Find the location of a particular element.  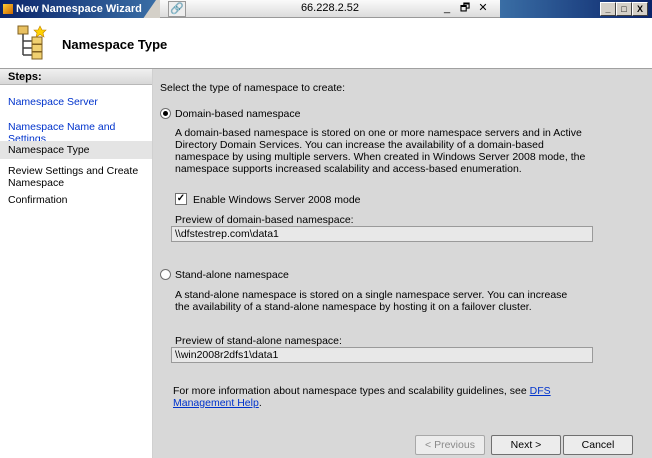

minimize-button: _ is located at coordinates (608, 9).